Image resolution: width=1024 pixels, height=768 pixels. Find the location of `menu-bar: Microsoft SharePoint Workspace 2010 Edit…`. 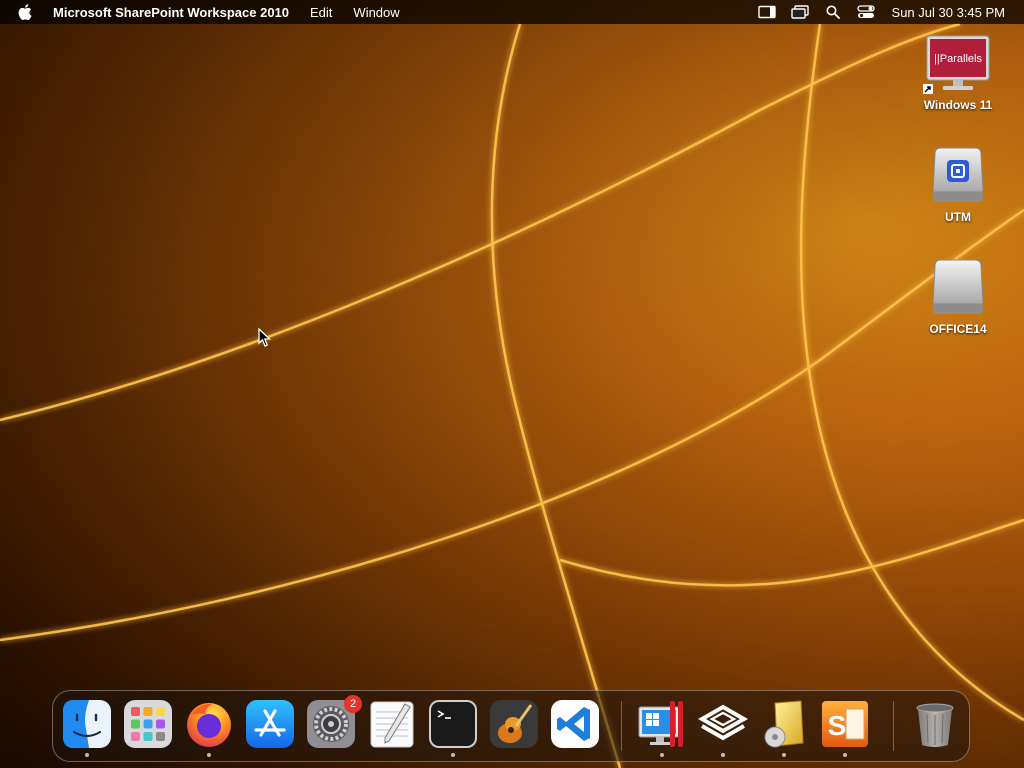

menu-bar: Microsoft SharePoint Workspace 2010 Edit… is located at coordinates (512, 12).